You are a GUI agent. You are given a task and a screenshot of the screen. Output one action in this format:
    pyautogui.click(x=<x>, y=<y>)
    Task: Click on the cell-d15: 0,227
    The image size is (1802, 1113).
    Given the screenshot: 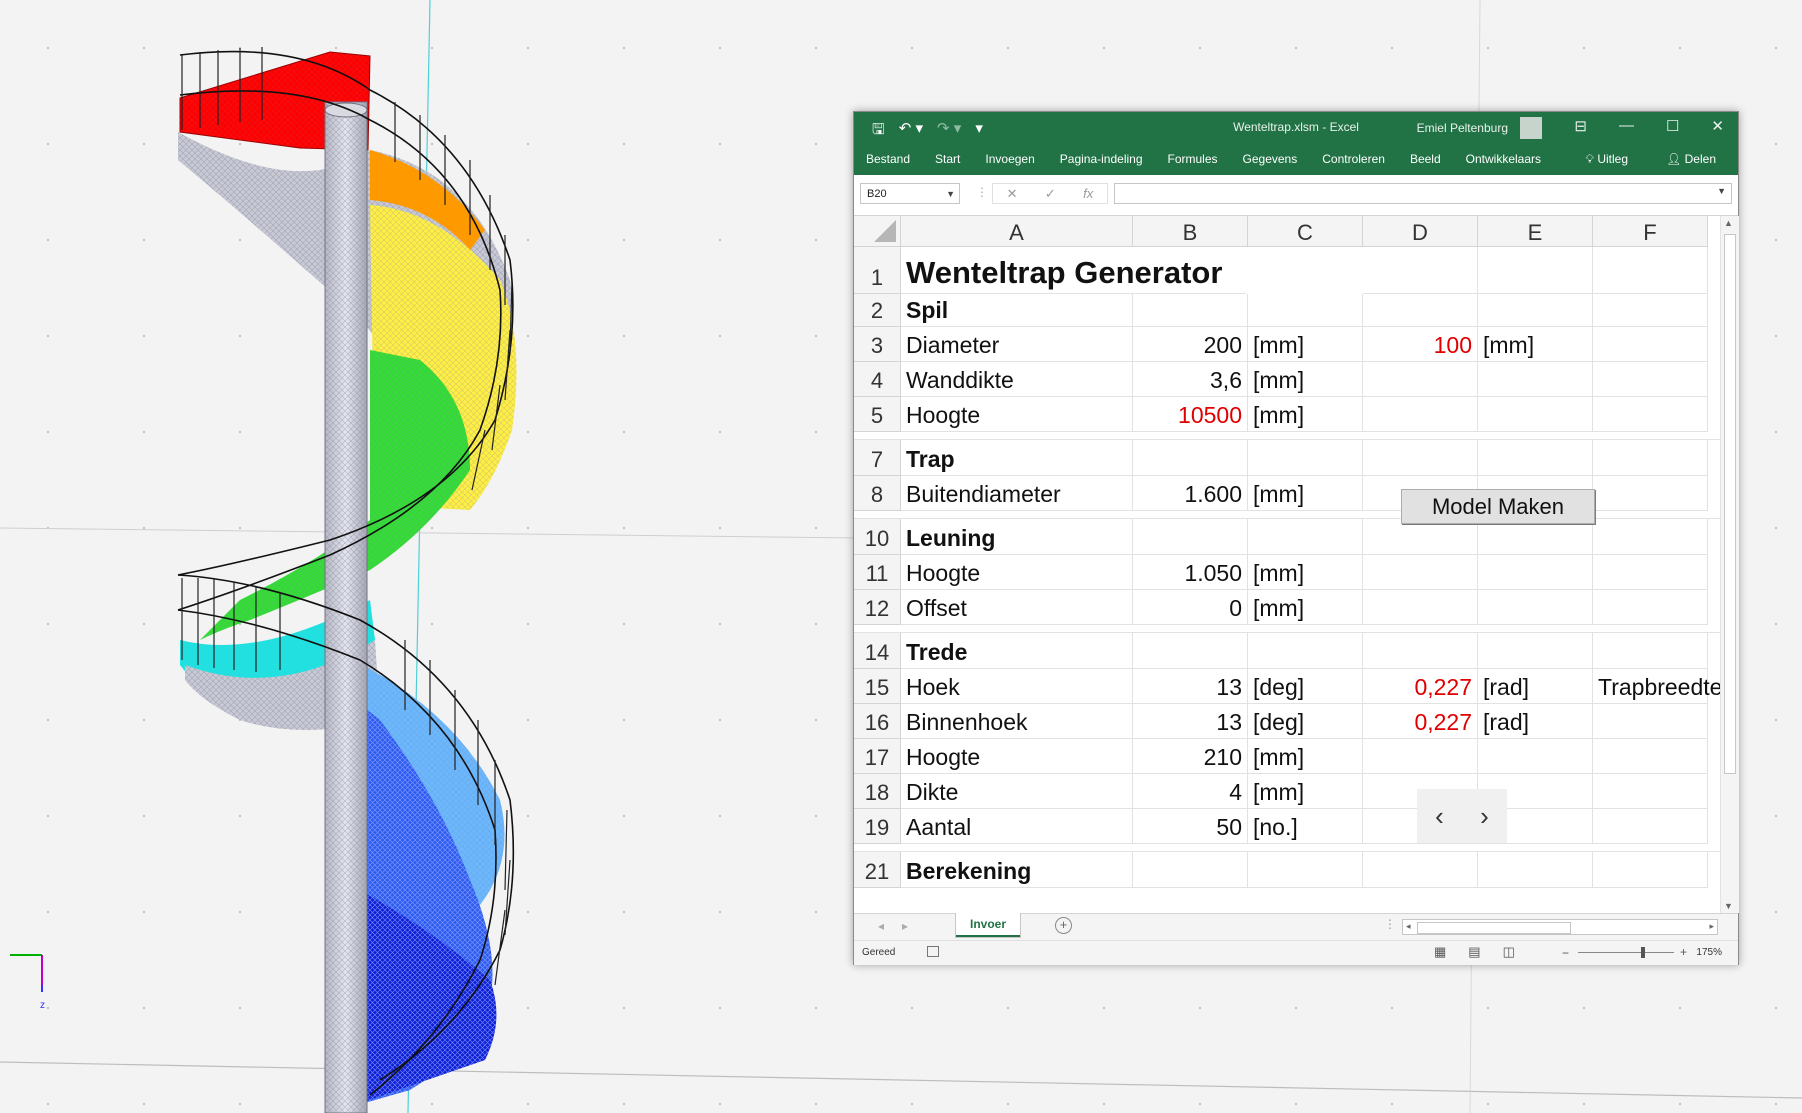 What is the action you would take?
    pyautogui.click(x=1420, y=686)
    